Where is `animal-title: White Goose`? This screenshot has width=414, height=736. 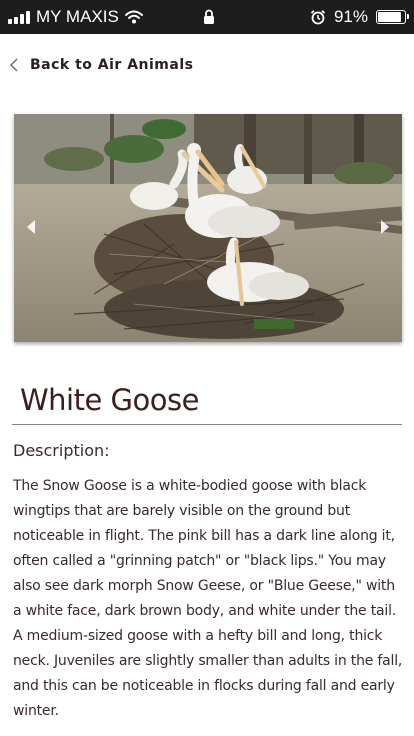
animal-title: White Goose is located at coordinates (109, 400).